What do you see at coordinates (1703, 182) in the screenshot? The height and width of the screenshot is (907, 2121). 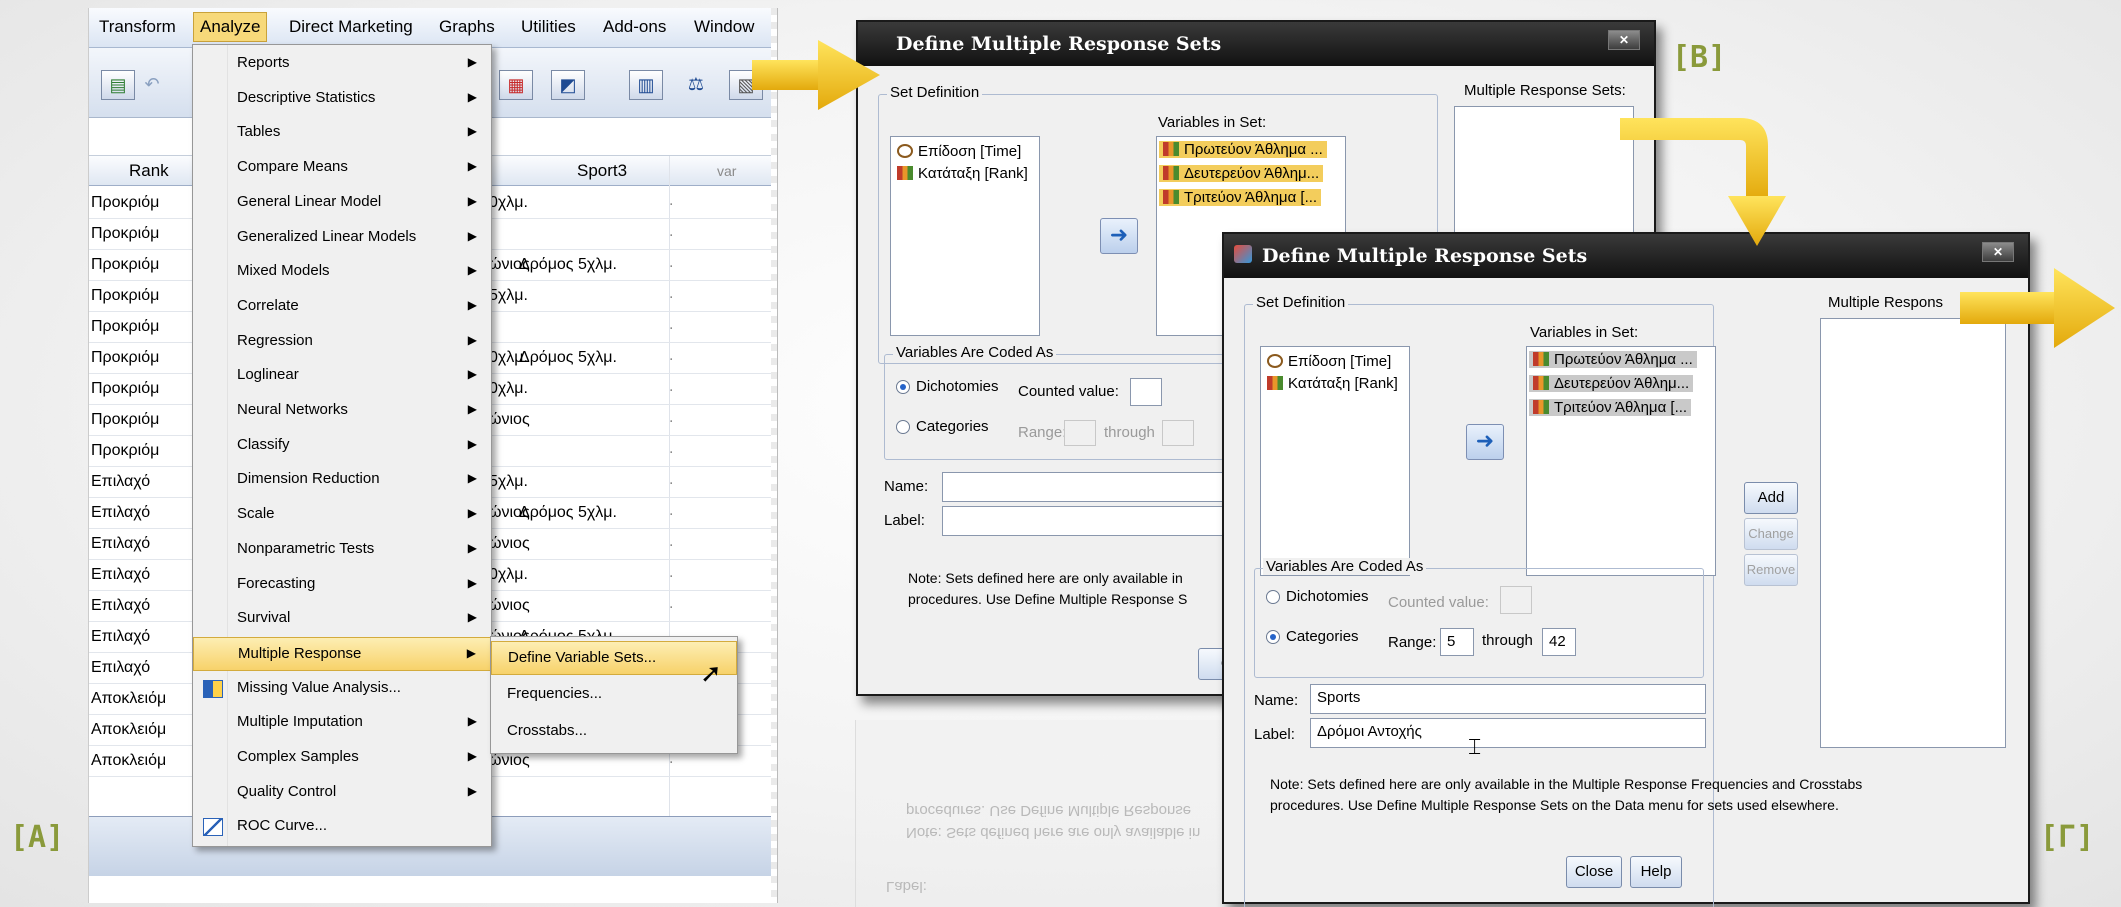 I see `arrow-b-to-c-icon` at bounding box center [1703, 182].